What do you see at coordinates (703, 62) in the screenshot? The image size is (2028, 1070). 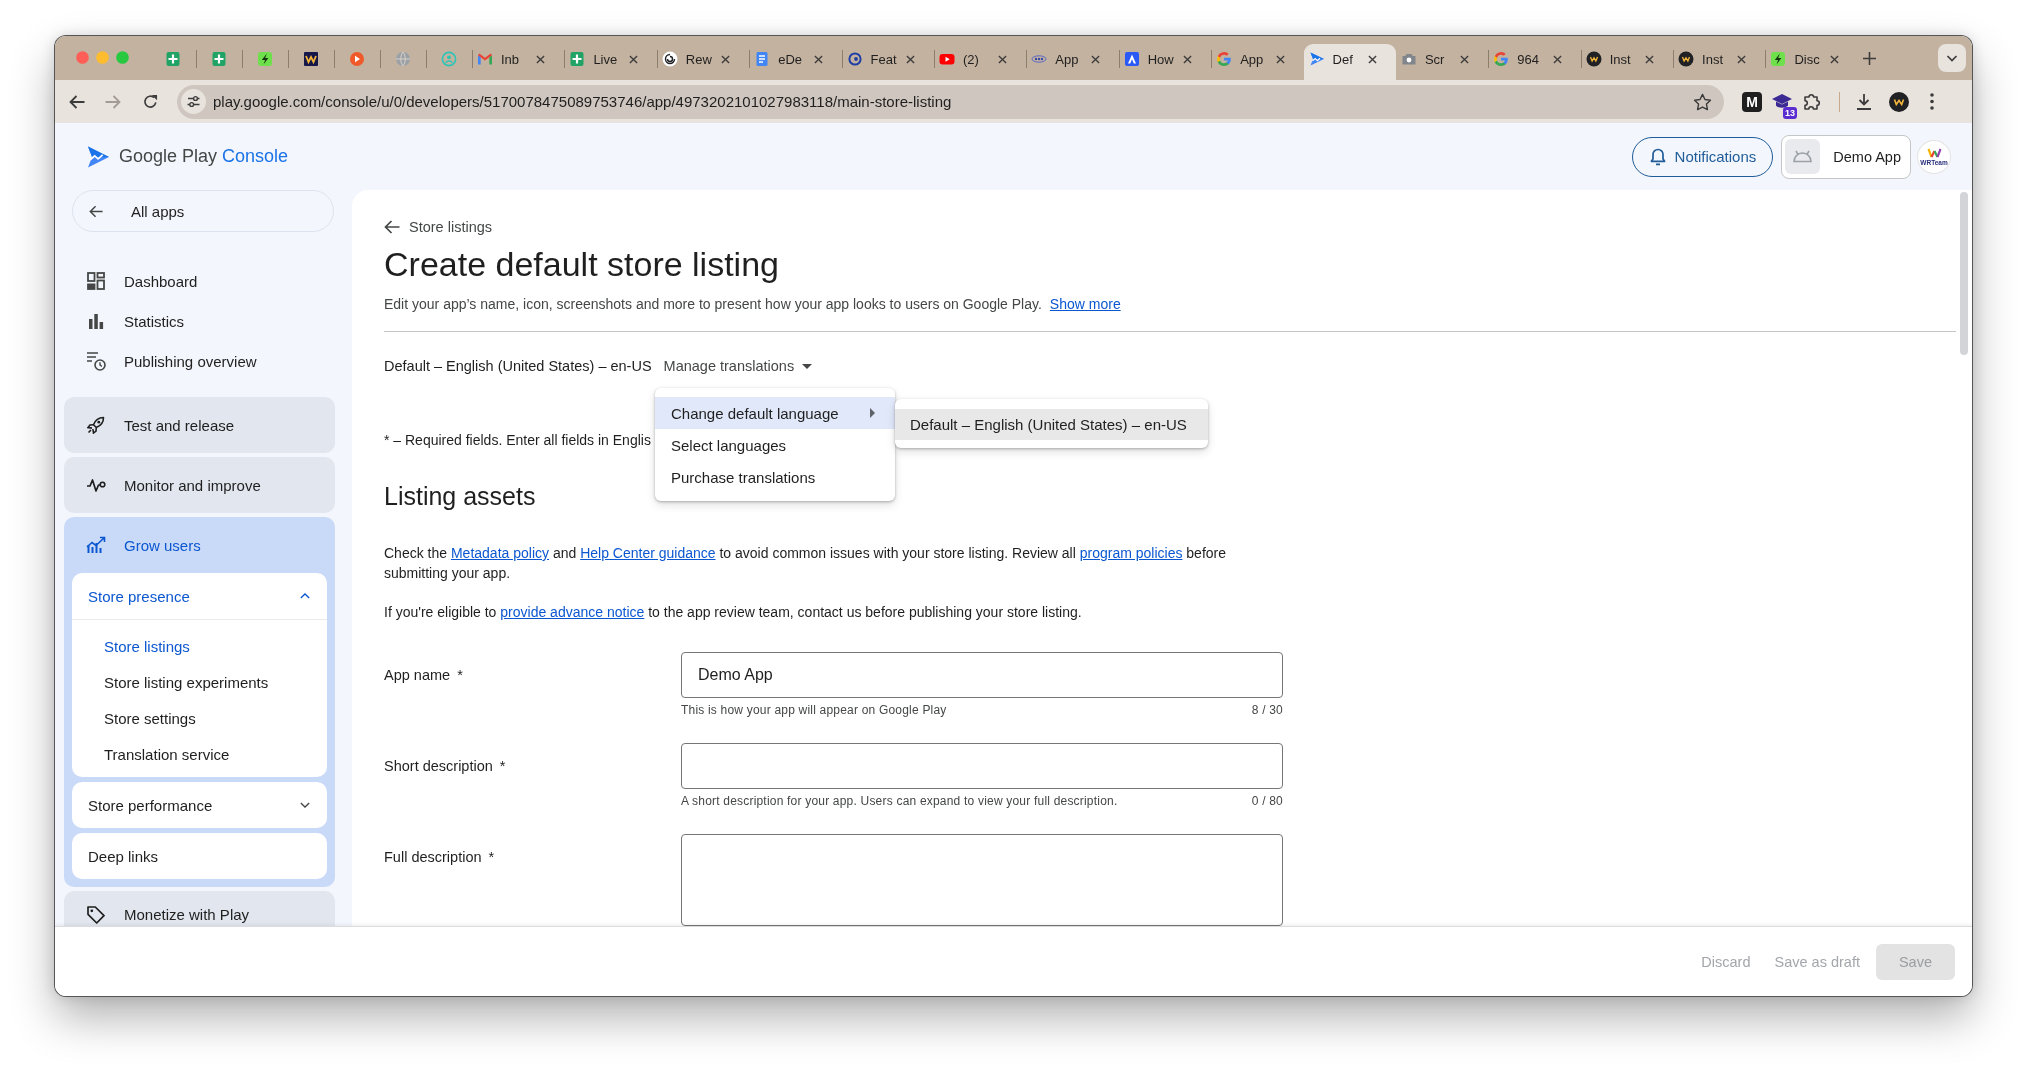 I see `browser-tab: Rew` at bounding box center [703, 62].